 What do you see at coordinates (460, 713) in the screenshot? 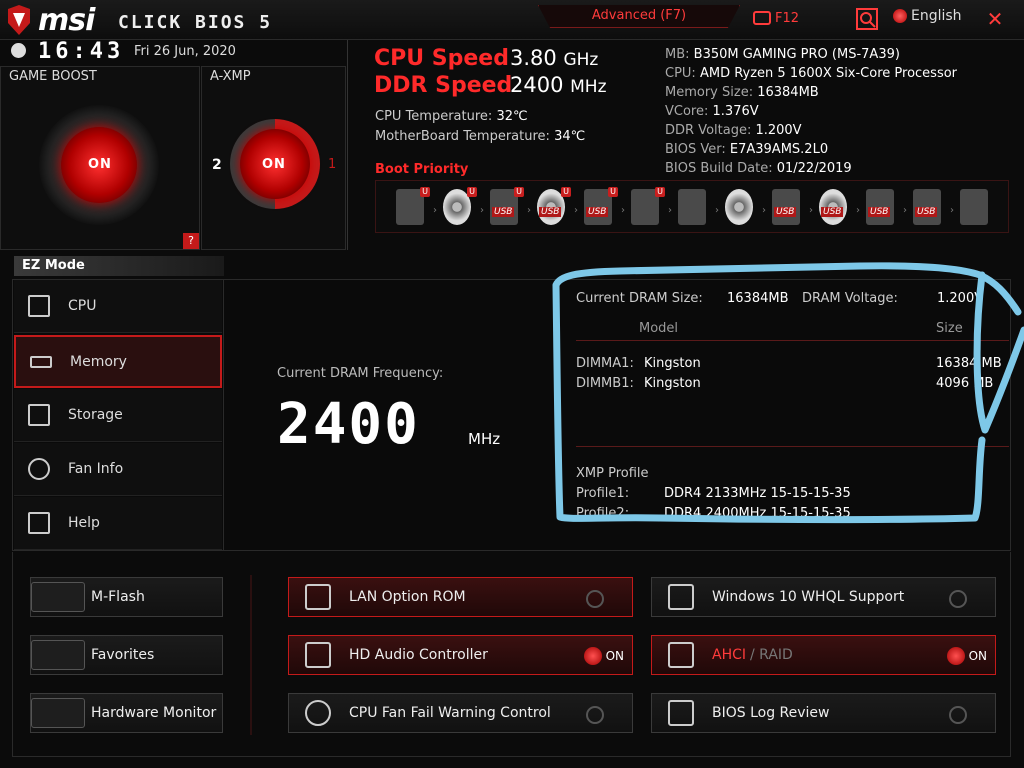
I see `cpu-fan-warning-button: CPU Fan Fail Warning Control` at bounding box center [460, 713].